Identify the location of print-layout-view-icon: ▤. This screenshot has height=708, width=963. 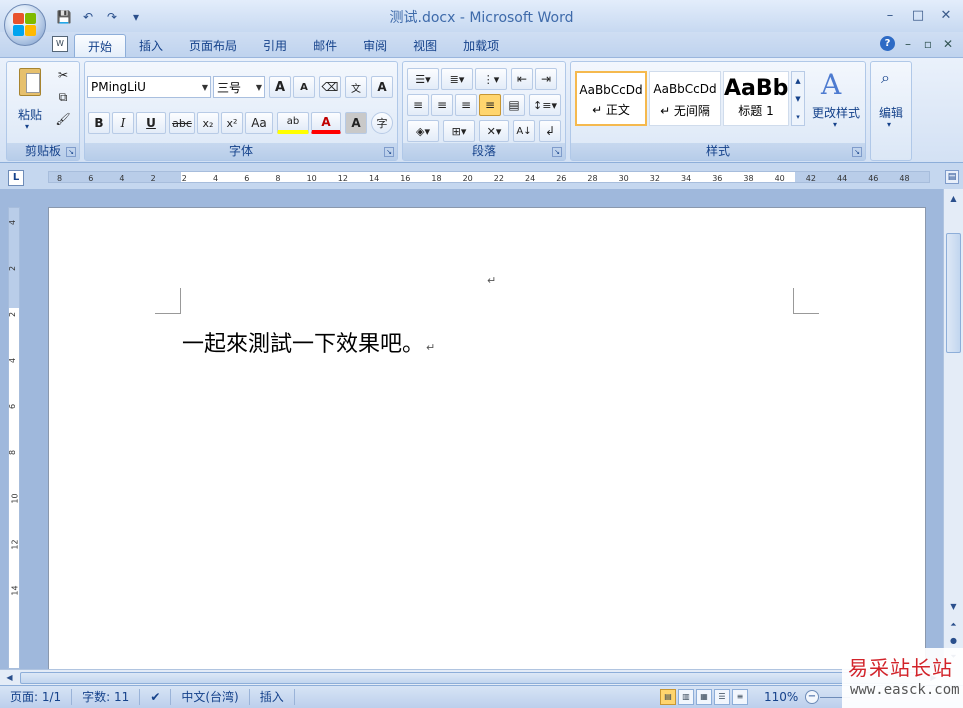
(668, 697).